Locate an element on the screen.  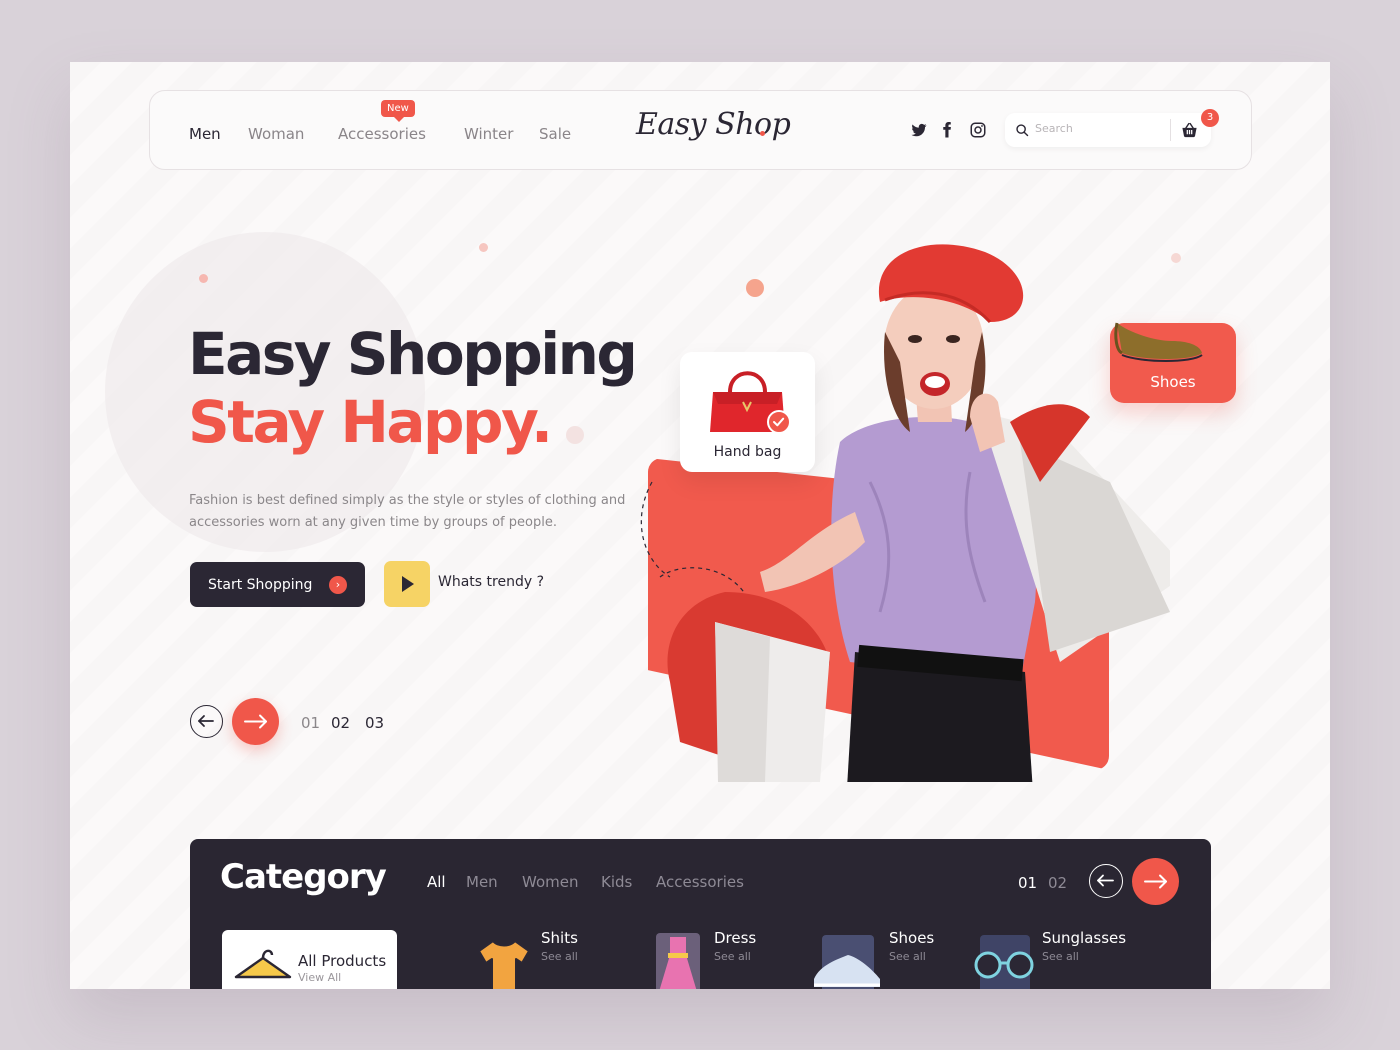
category-next-button is located at coordinates (1155, 881).